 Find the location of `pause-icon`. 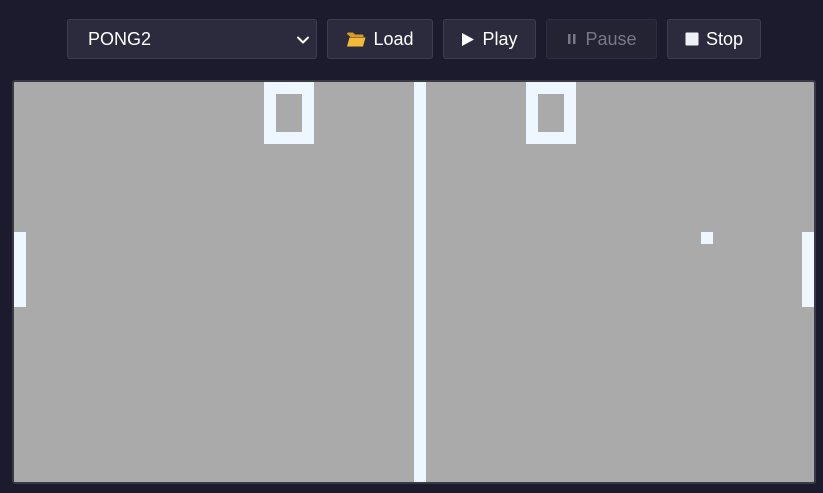

pause-icon is located at coordinates (572, 39).